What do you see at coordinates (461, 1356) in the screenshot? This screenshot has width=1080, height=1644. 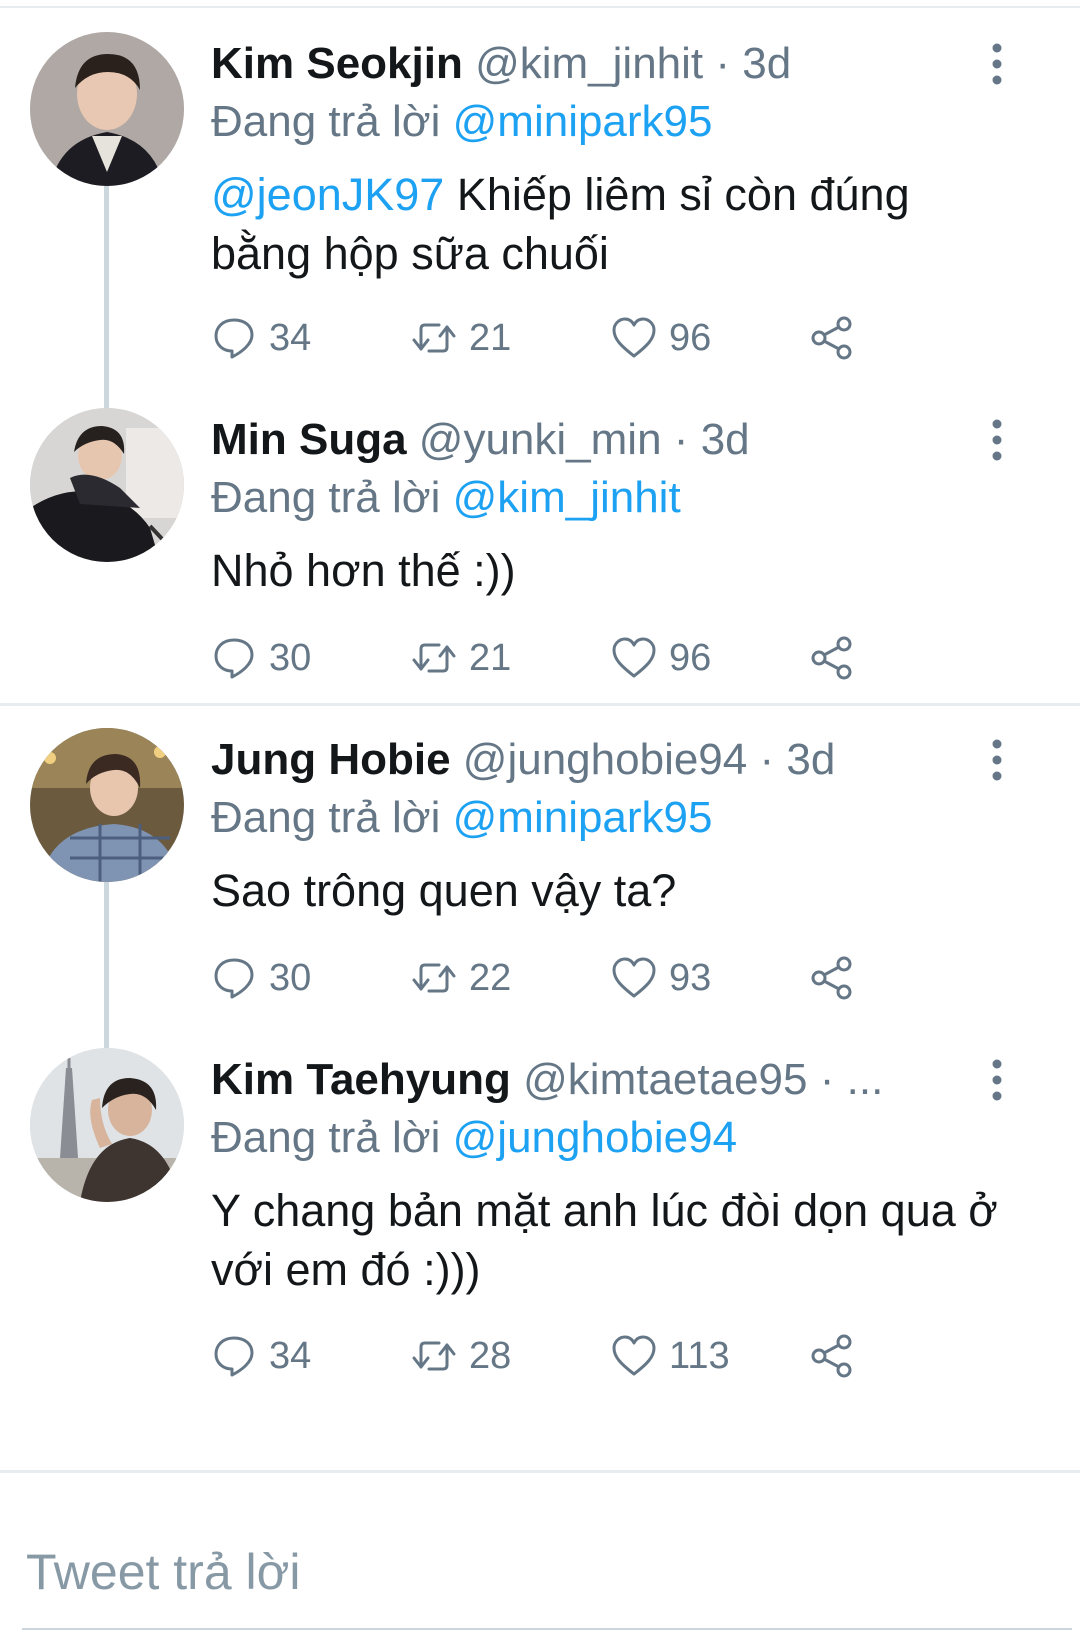 I see `retweet-button: 28` at bounding box center [461, 1356].